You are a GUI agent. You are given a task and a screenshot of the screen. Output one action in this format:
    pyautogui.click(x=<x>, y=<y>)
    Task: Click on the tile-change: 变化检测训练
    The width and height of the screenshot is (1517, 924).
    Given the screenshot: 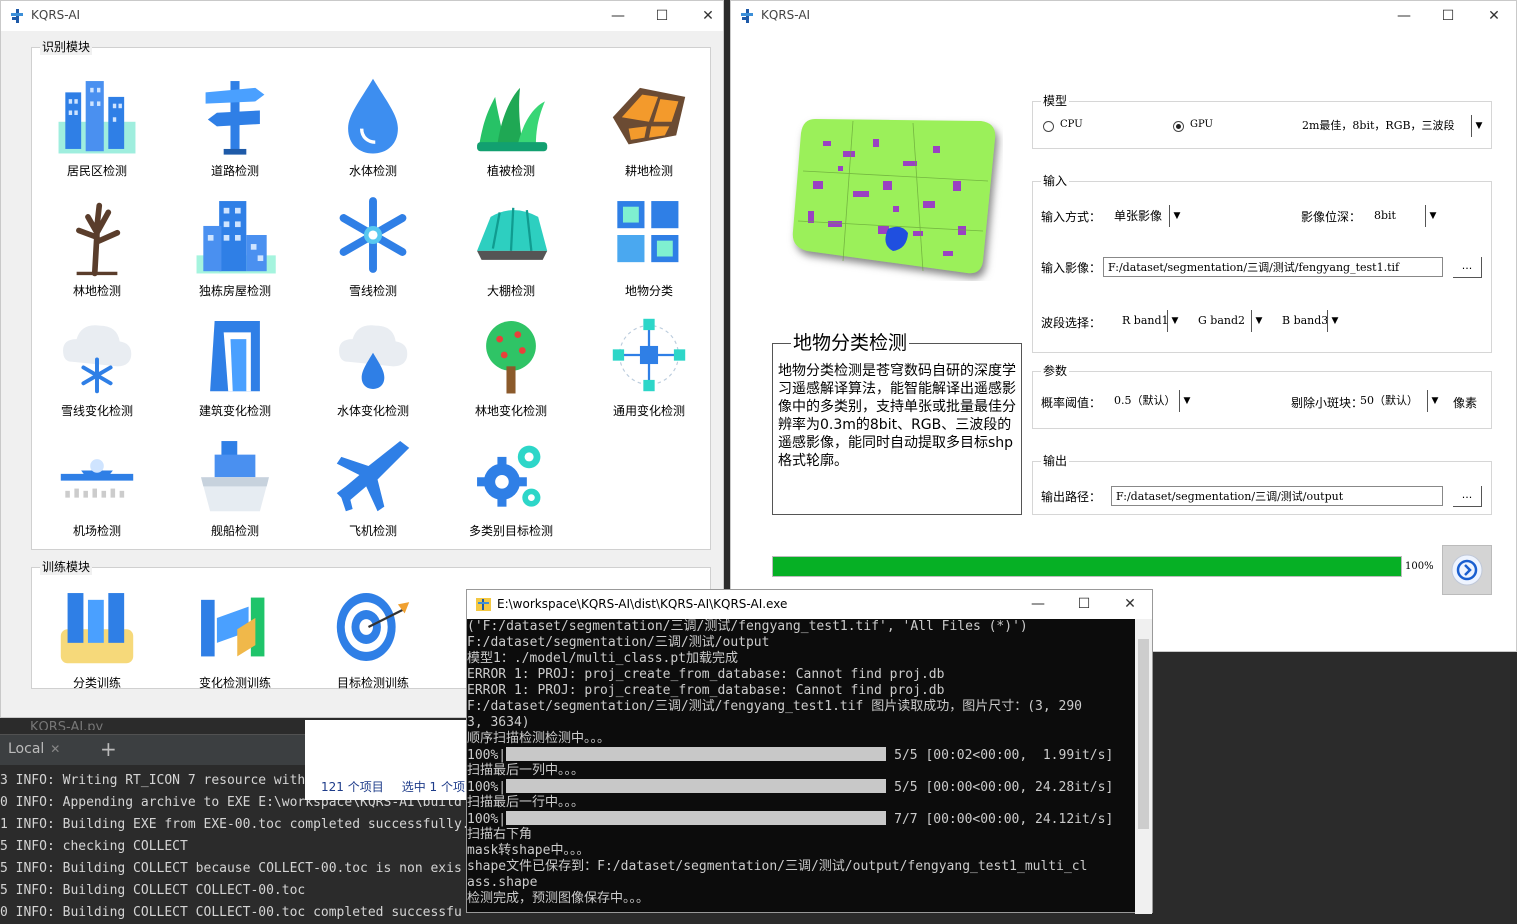 What is the action you would take?
    pyautogui.click(x=235, y=638)
    